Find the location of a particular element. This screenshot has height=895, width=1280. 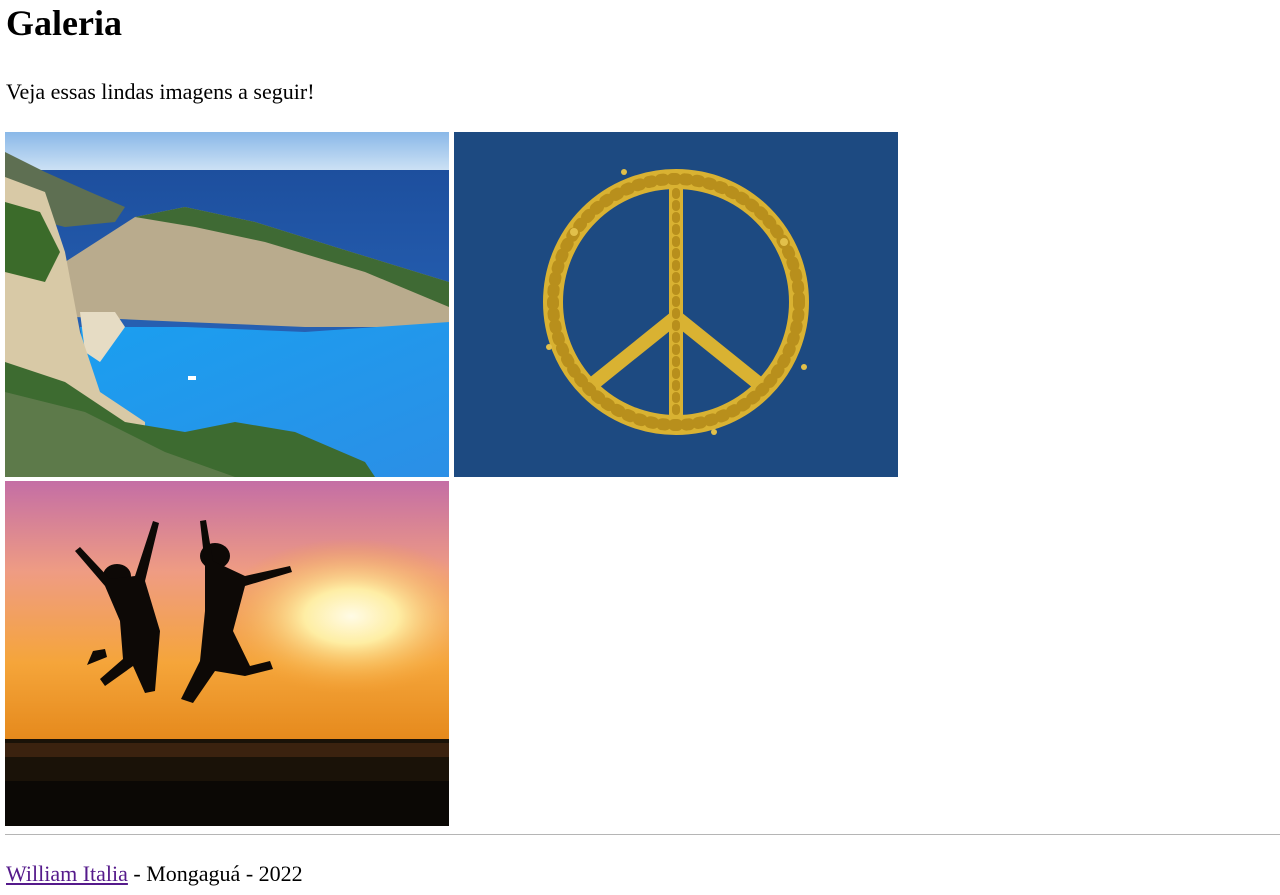

beach-cove-photo is located at coordinates (227, 304).